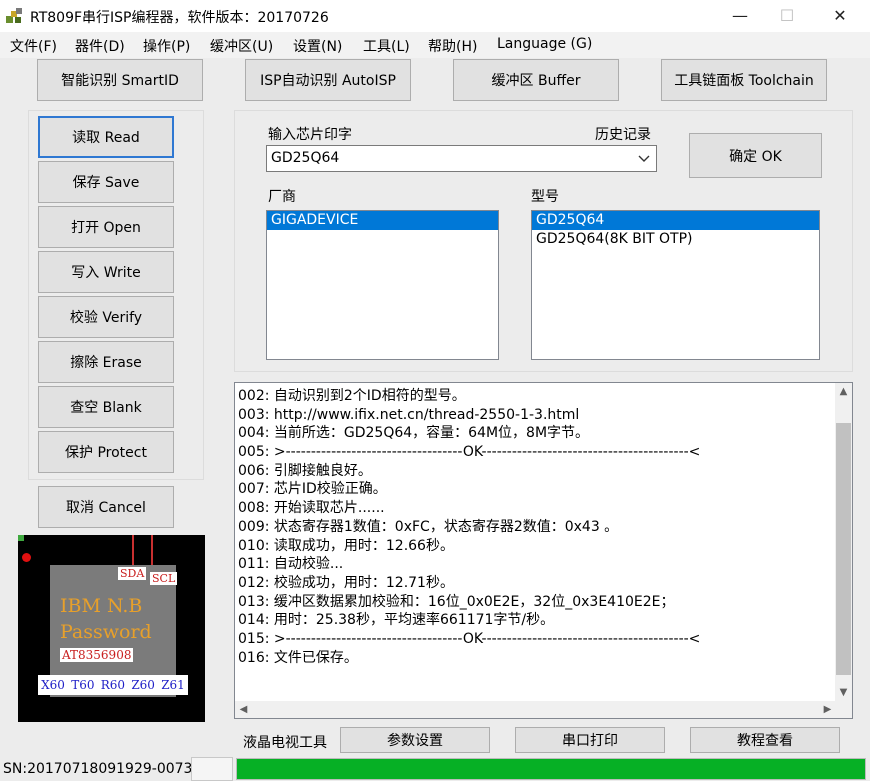  I want to click on autoisp-button: ISP自动识别 AutoISP, so click(328, 80).